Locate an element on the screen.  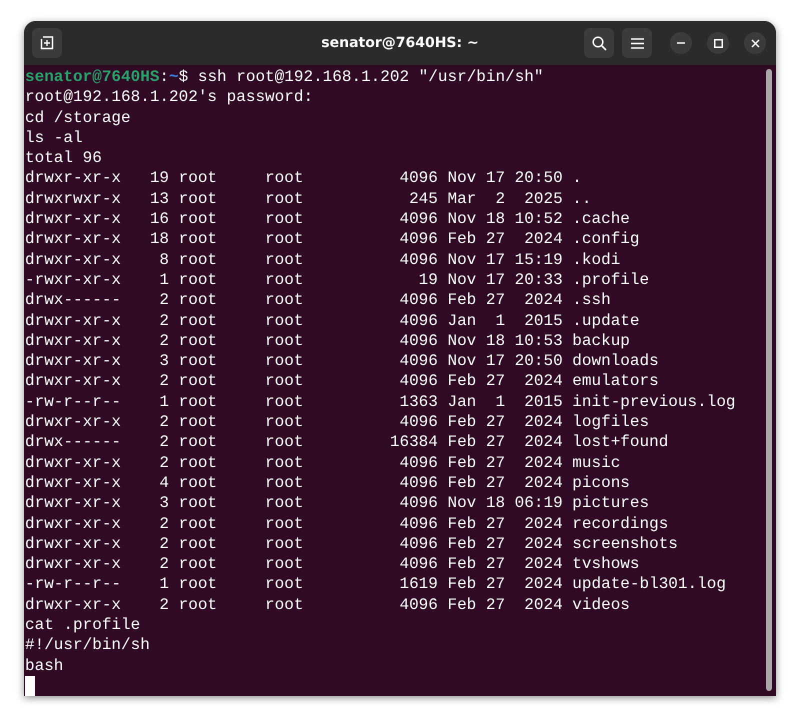
output-line: -rw-r--r-- 1 root root 1619 Feb 27 2024 update-bl301.log is located at coordinates (376, 584).